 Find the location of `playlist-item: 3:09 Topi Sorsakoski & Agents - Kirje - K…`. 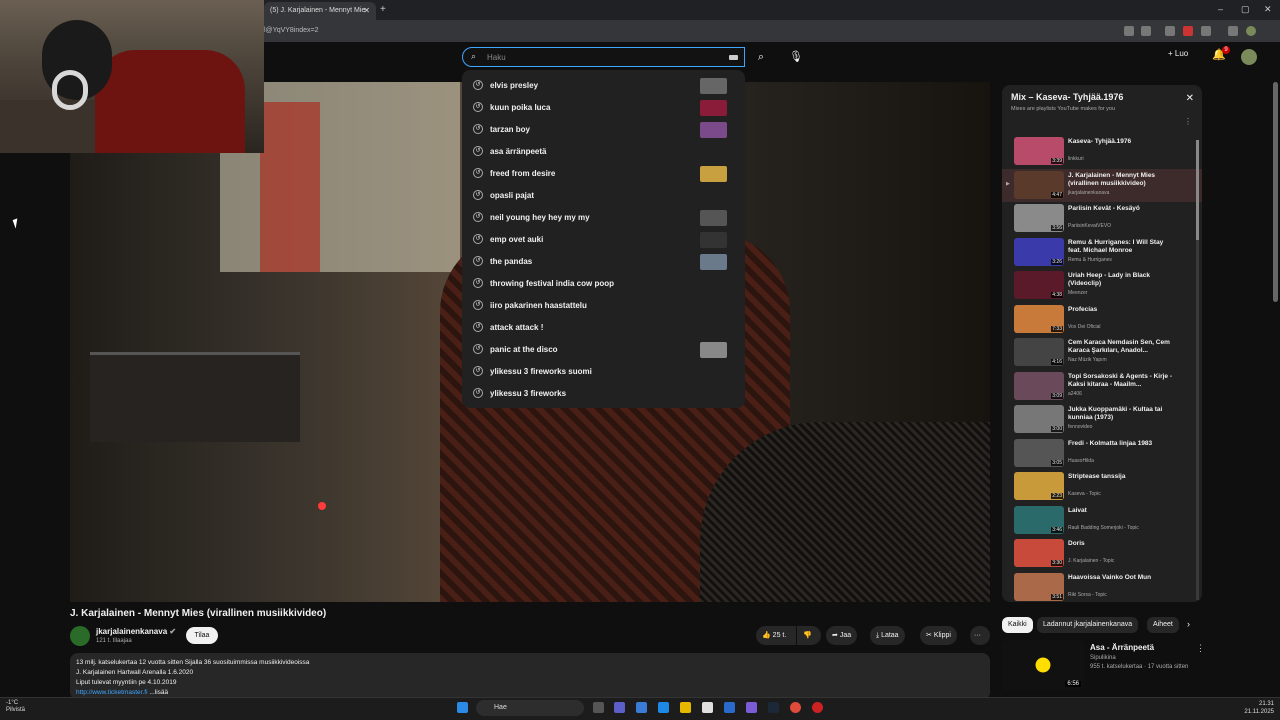

playlist-item: 3:09 Topi Sorsakoski & Agents - Kirje - K… is located at coordinates (1102, 387).